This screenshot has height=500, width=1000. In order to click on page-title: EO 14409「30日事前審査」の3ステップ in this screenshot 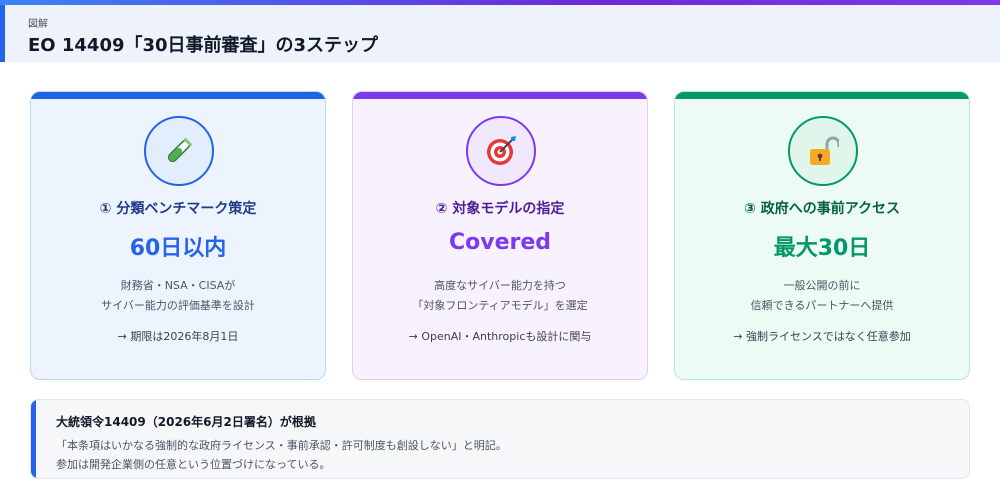, I will do `click(203, 45)`.